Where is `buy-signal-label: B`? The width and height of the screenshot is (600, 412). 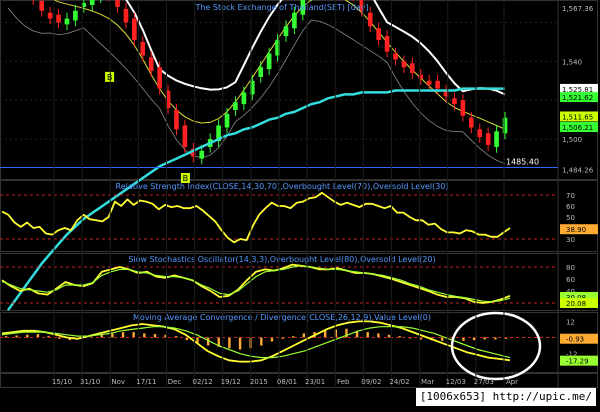 buy-signal-label: B is located at coordinates (110, 77).